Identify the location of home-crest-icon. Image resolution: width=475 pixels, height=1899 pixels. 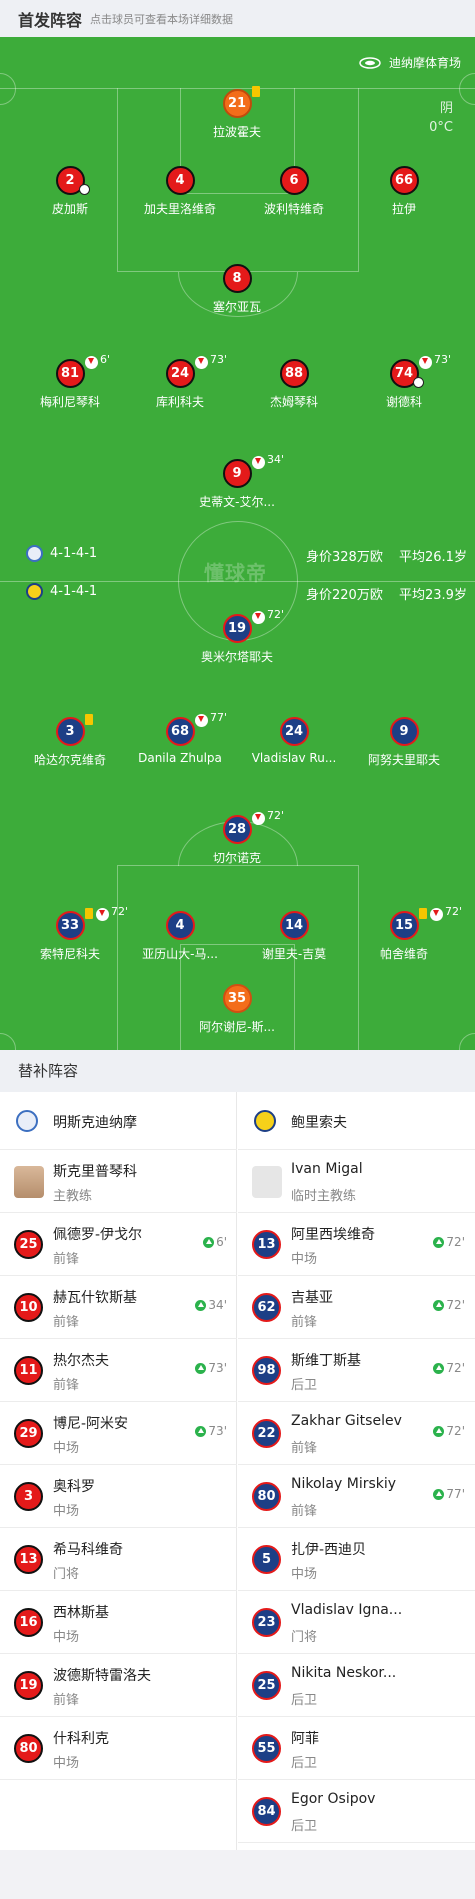
(34, 553).